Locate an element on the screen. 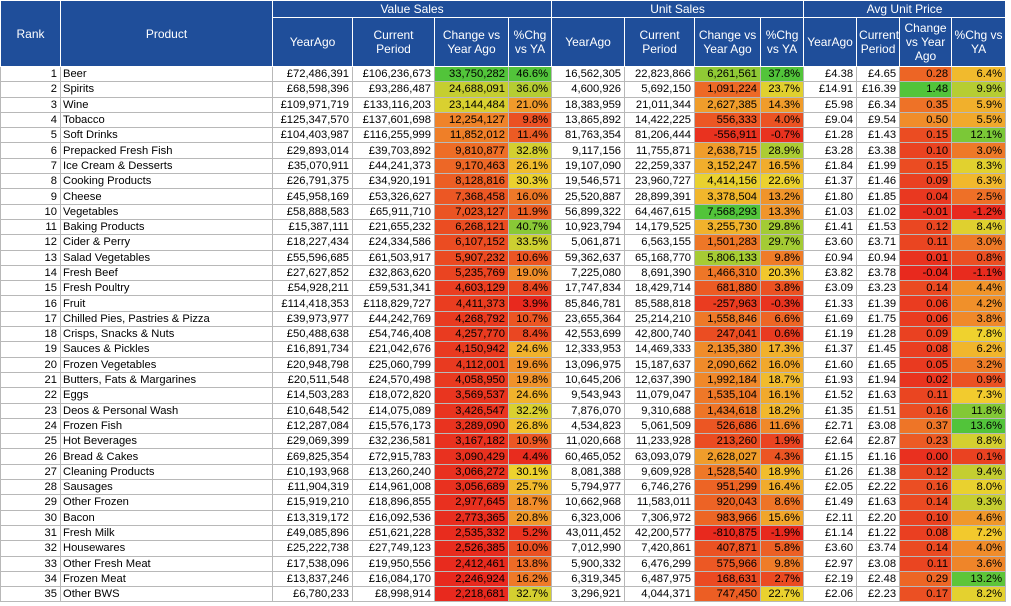 The height and width of the screenshot is (606, 1011). cell-product: Beer is located at coordinates (166, 74).